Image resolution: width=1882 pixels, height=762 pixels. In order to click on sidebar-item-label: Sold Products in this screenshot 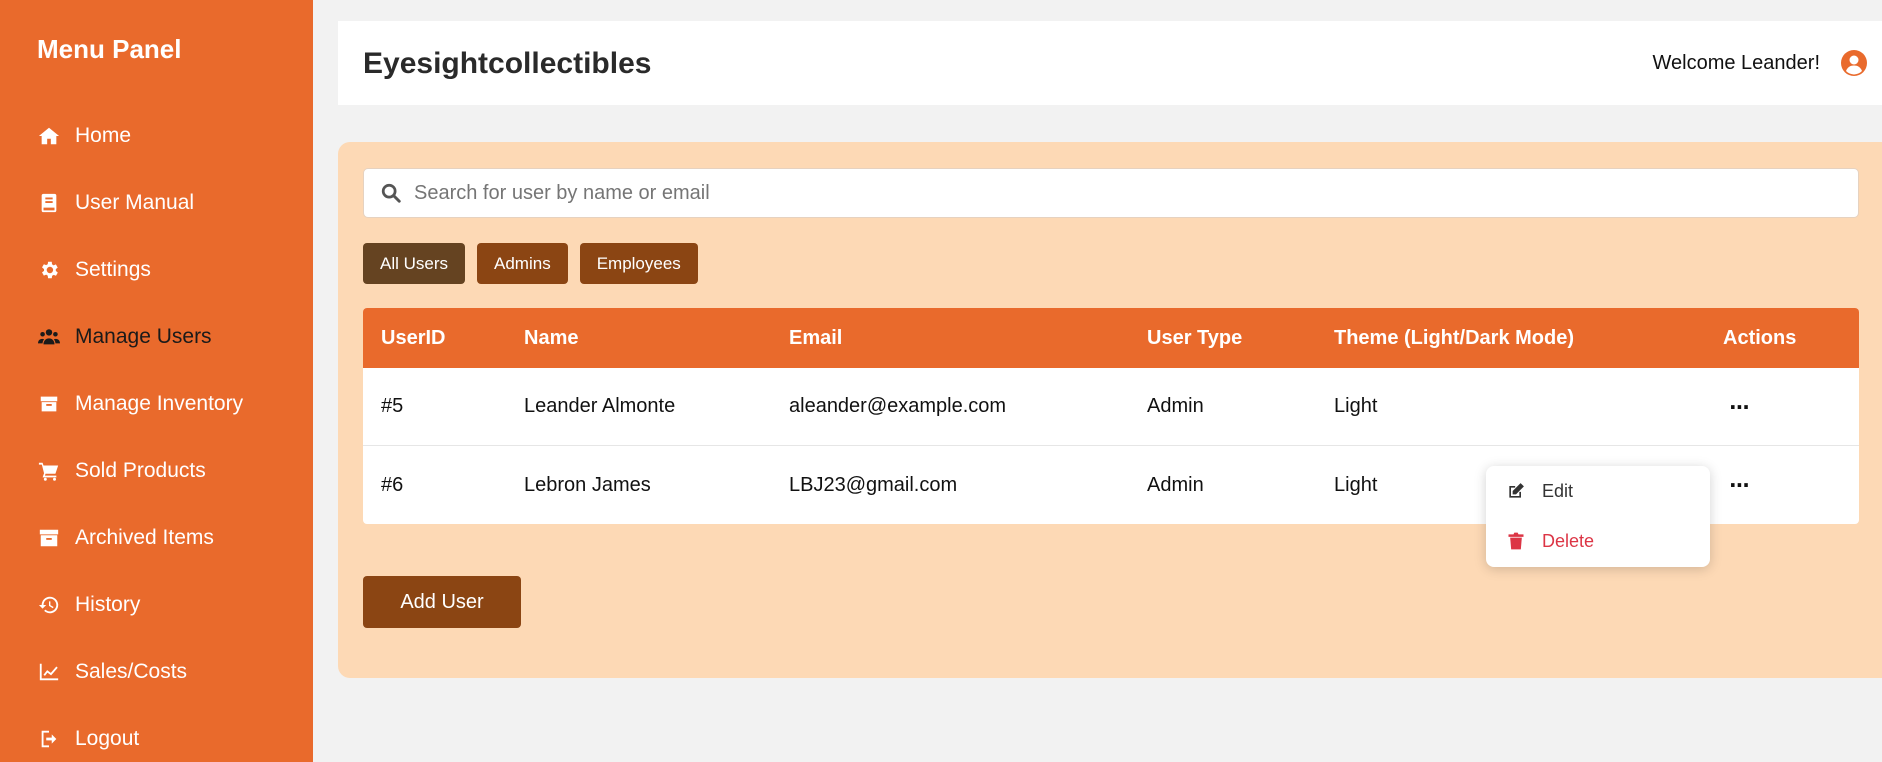, I will do `click(140, 470)`.